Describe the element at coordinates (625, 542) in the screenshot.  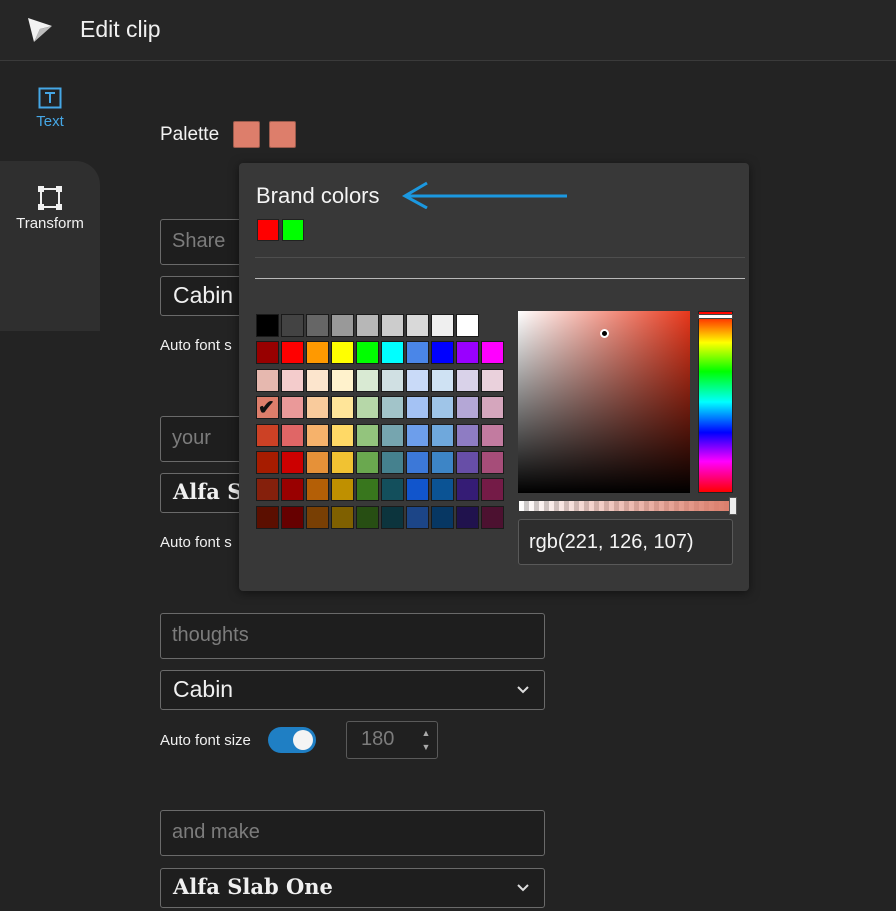
I see `color-value-input: rgb(221, 126, 107)` at that location.